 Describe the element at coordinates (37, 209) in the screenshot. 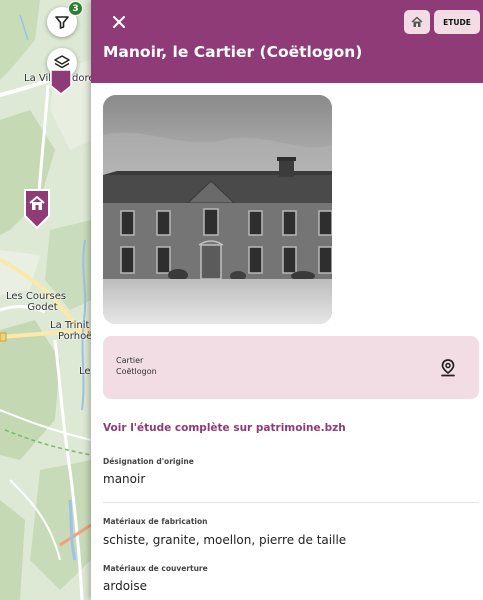

I see `map-marker-home` at that location.